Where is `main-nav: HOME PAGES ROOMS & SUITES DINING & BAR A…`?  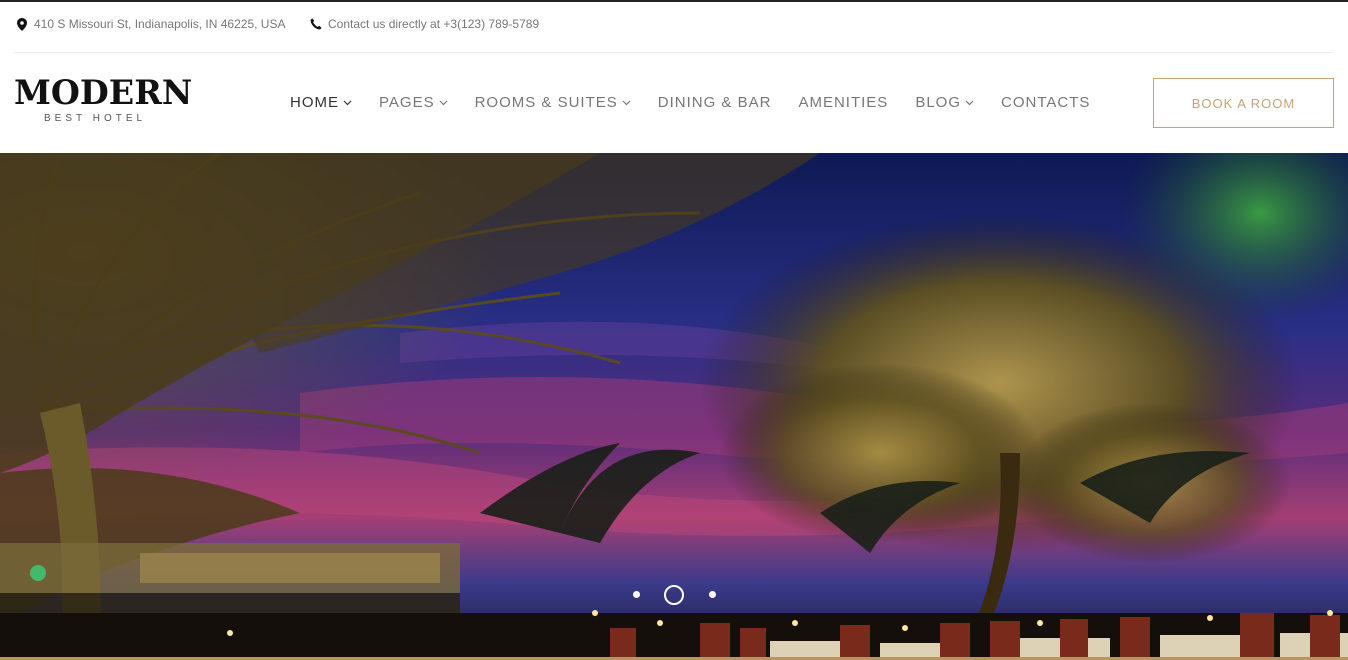 main-nav: HOME PAGES ROOMS & SUITES DINING & BAR A… is located at coordinates (703, 102).